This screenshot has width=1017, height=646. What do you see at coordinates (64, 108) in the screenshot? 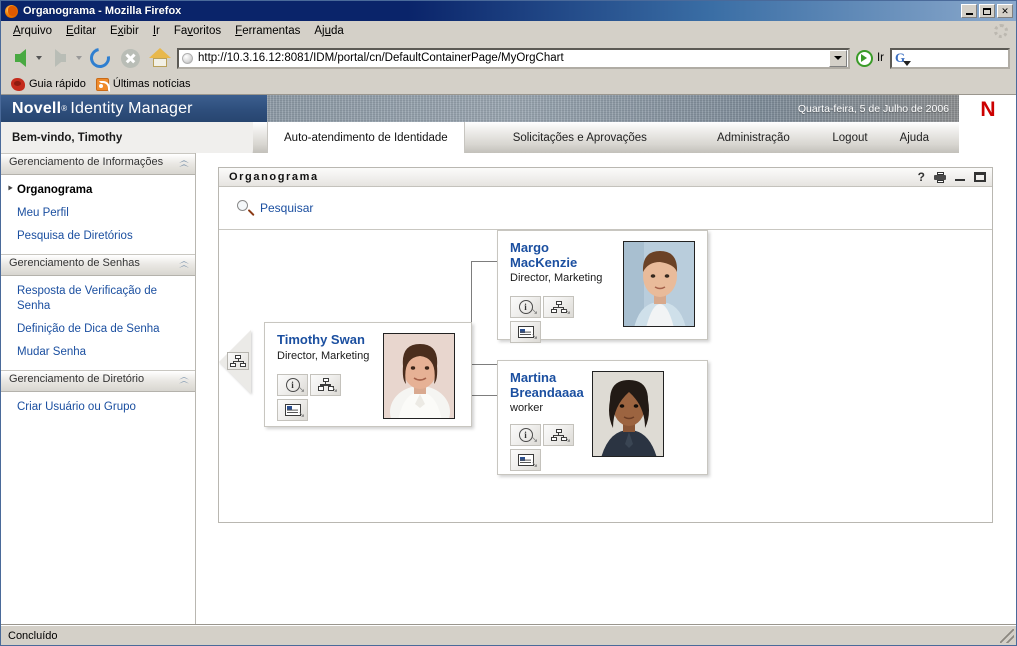
I see `brand-registered-mark: ®` at bounding box center [64, 108].